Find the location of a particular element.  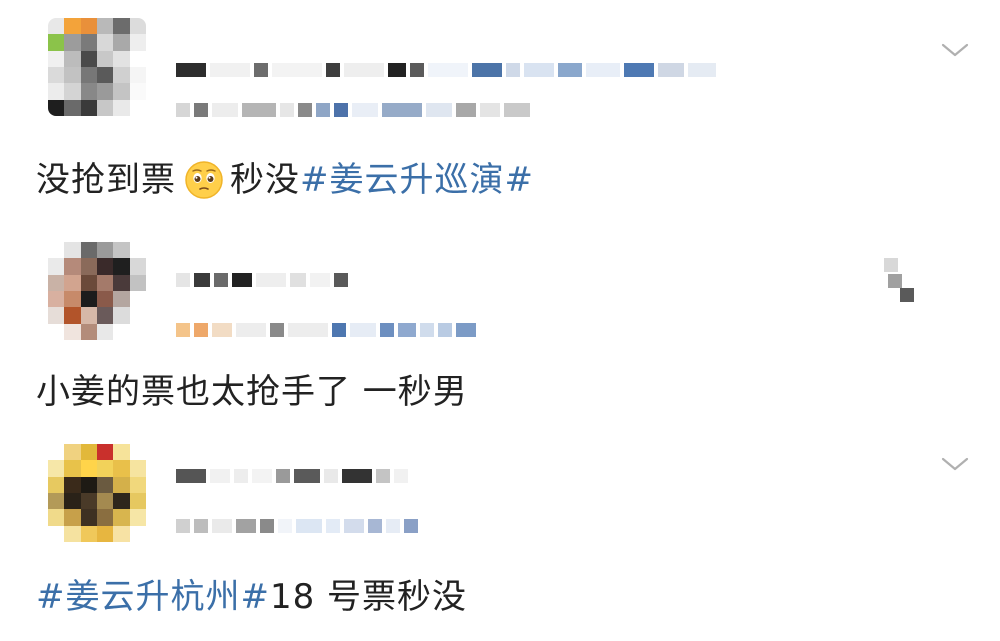

pleading-face-emoji-icon is located at coordinates (204, 180).